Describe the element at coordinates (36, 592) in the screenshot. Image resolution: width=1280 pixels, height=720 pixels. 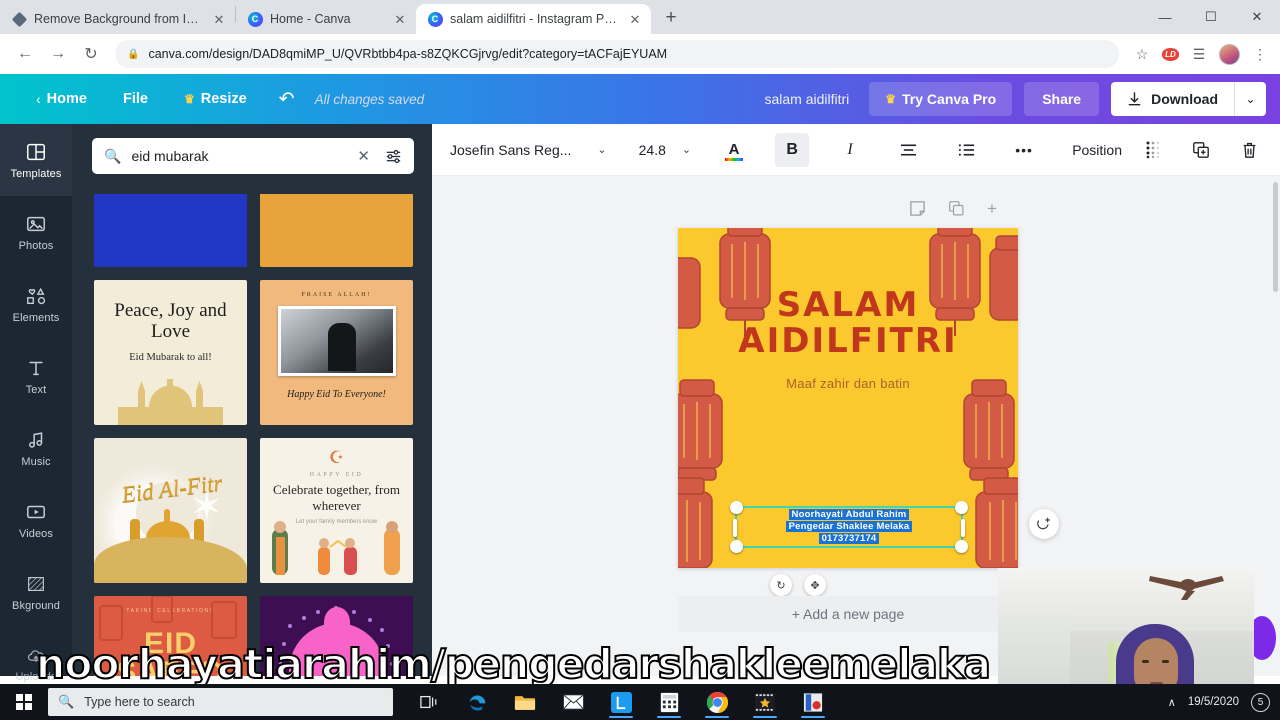
I see `sidebar-item-background: Bkground` at that location.